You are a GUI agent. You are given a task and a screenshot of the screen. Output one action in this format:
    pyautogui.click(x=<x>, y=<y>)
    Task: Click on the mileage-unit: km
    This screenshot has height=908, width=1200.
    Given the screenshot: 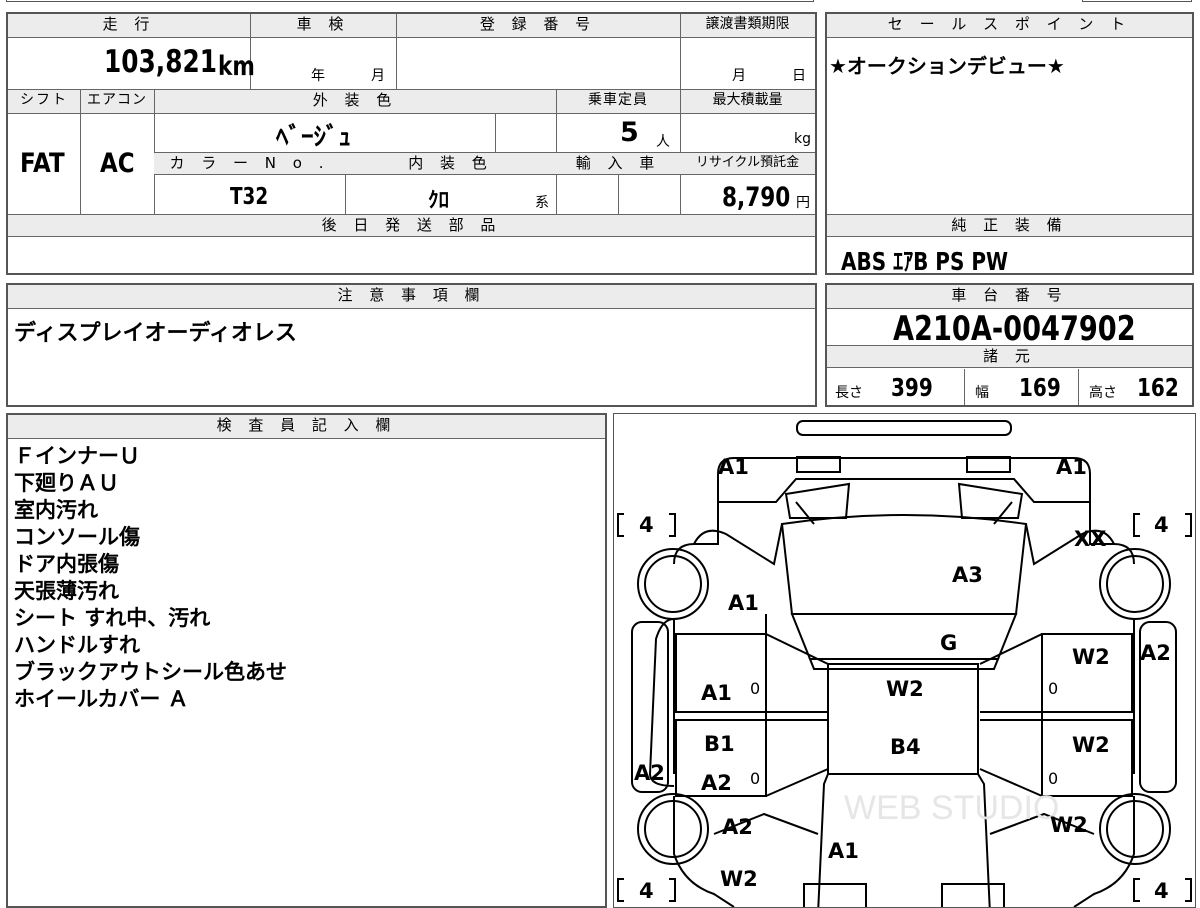 What is the action you would take?
    pyautogui.click(x=236, y=66)
    